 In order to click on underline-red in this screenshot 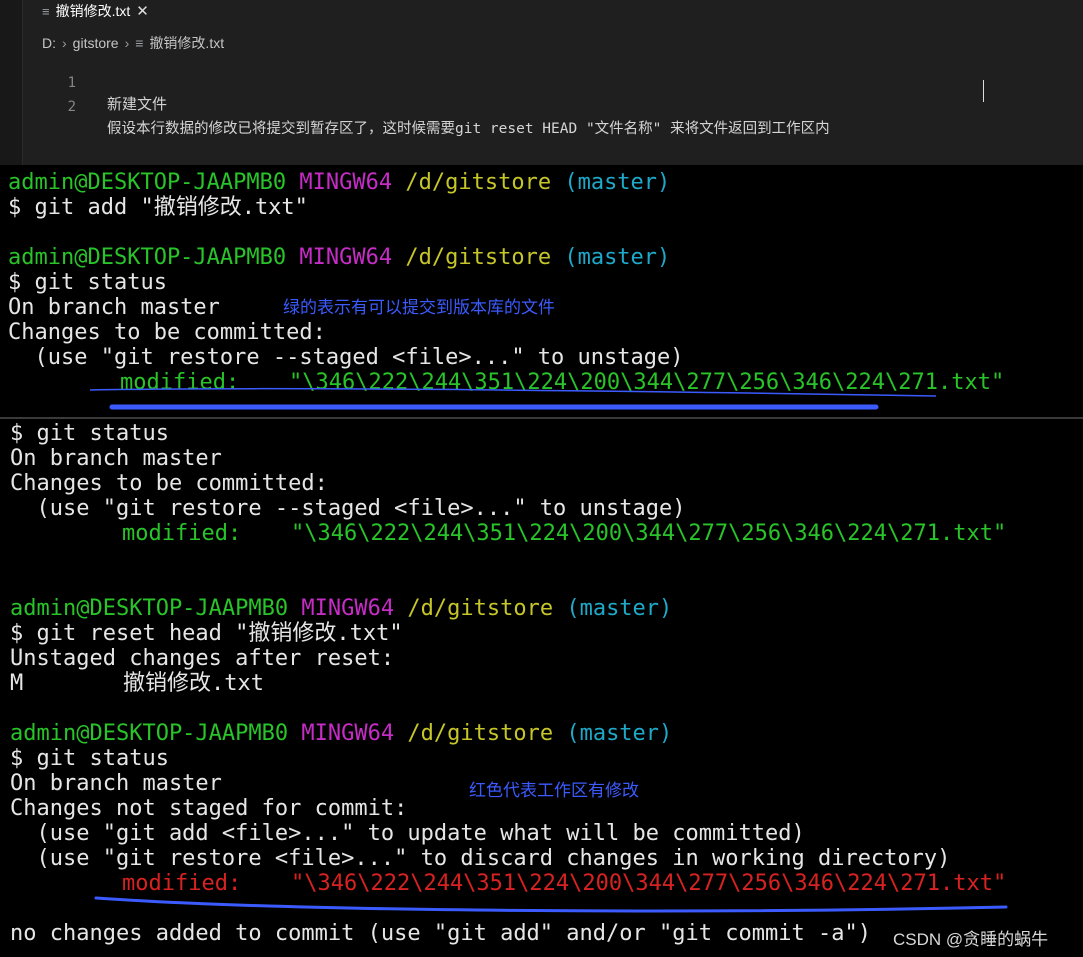, I will do `click(551, 904)`.